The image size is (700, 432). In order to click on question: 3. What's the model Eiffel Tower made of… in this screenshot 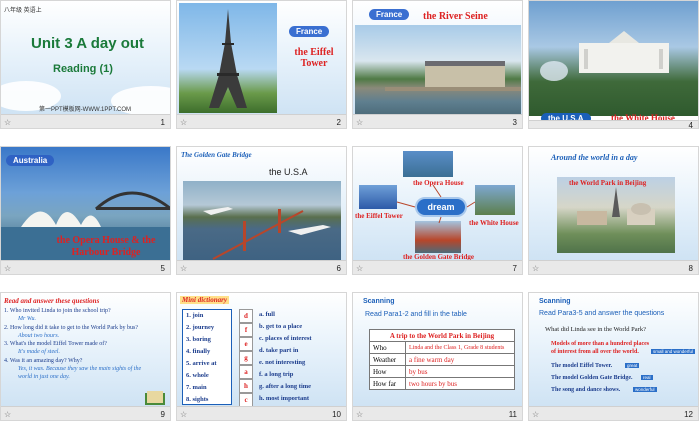, I will do `click(55, 344)`.